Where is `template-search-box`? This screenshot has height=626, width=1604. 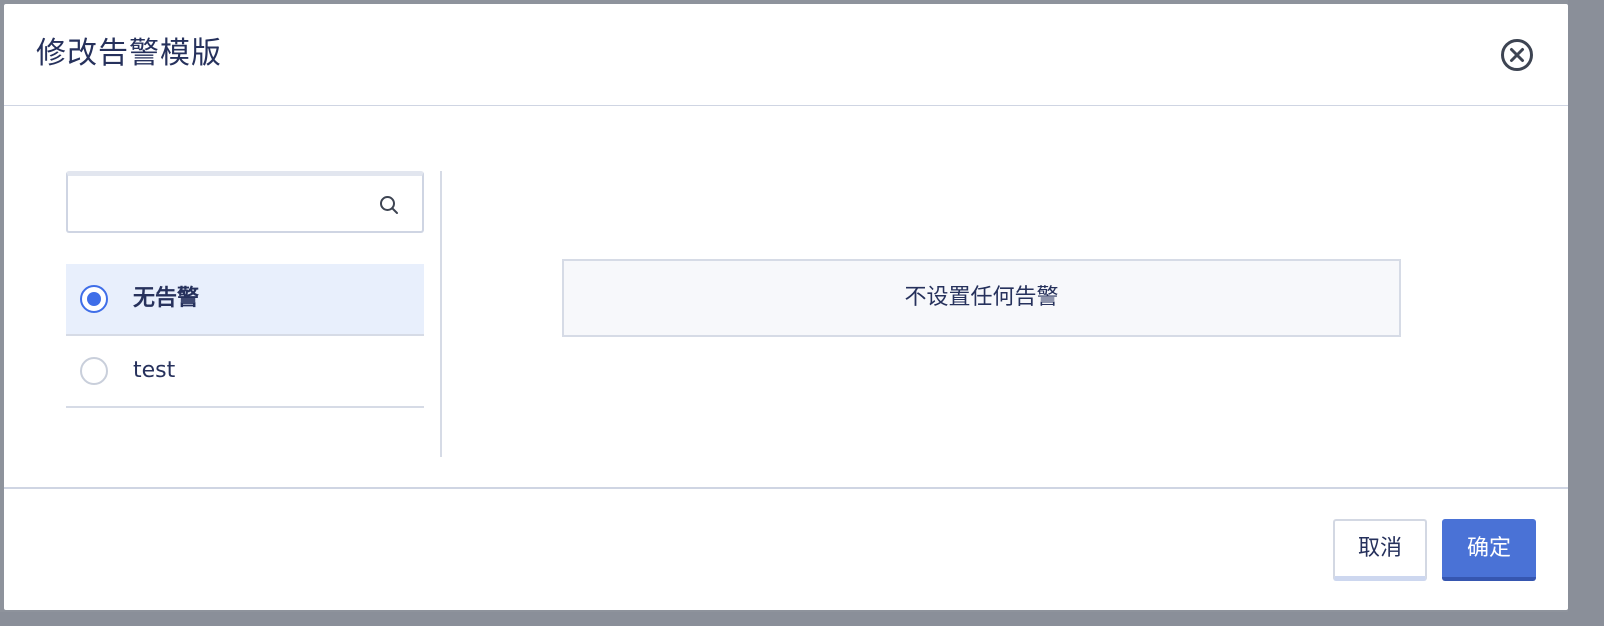
template-search-box is located at coordinates (245, 202).